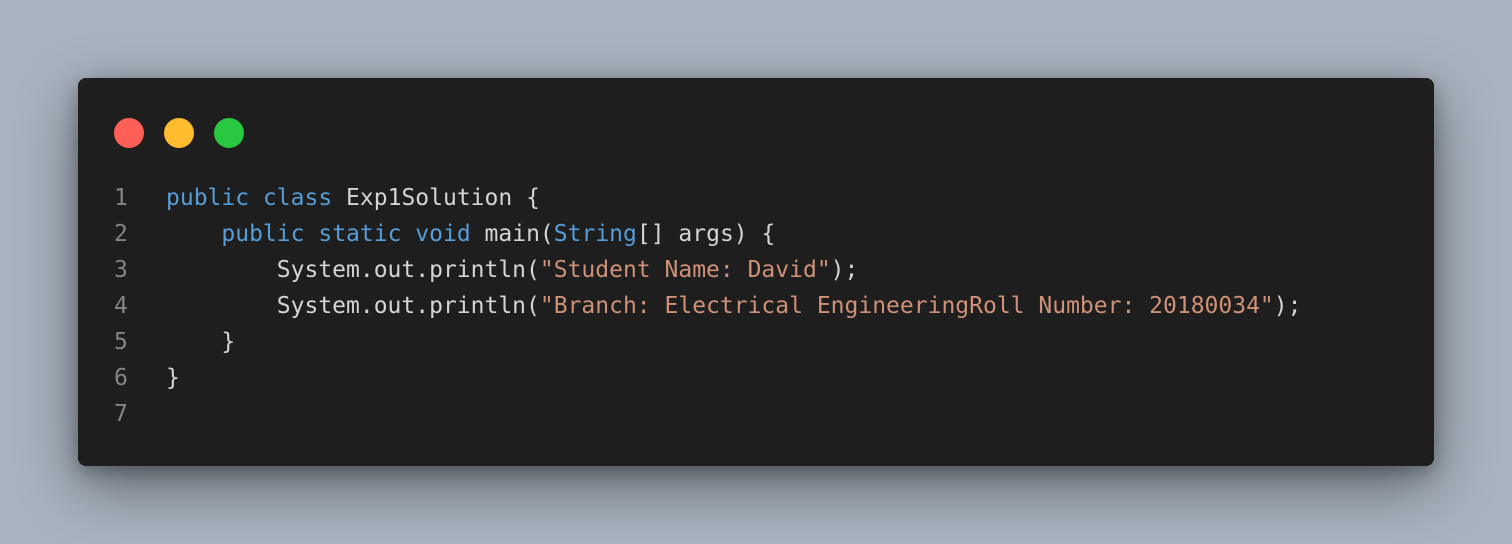 This screenshot has width=1512, height=544. What do you see at coordinates (595, 234) in the screenshot?
I see `keyword-token: String` at bounding box center [595, 234].